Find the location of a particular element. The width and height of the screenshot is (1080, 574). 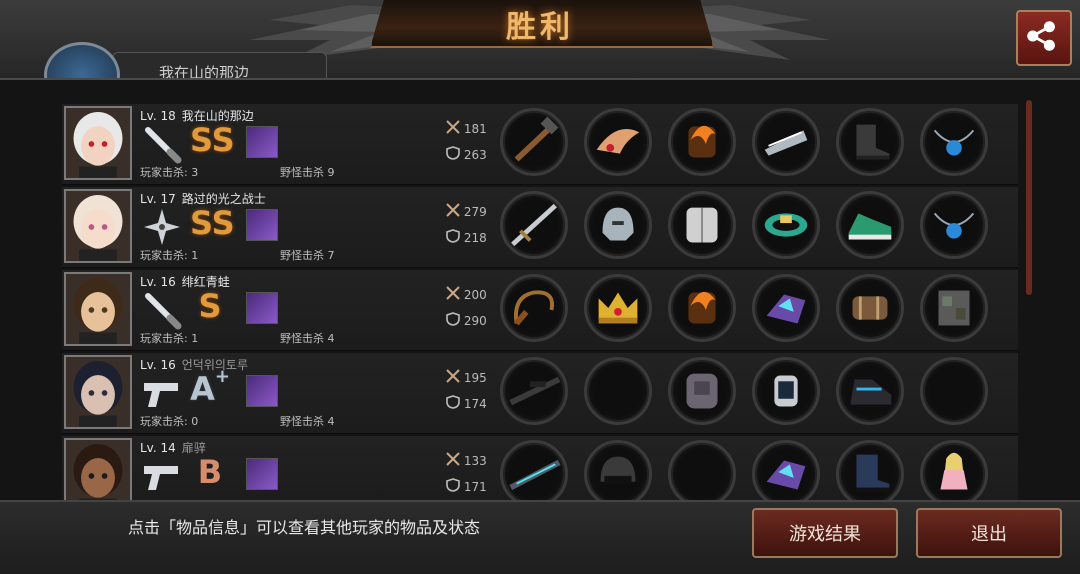

item-slot-laser-rifle is located at coordinates (534, 470).